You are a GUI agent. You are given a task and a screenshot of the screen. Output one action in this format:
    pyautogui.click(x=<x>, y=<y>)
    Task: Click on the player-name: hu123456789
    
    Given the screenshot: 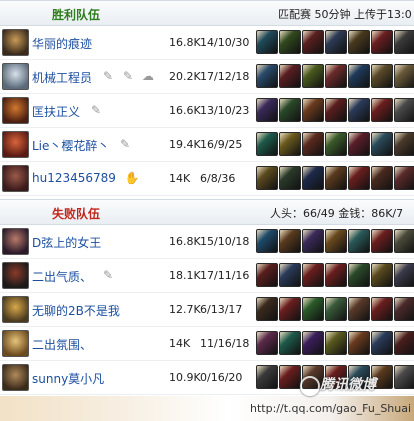 What is the action you would take?
    pyautogui.click(x=74, y=178)
    